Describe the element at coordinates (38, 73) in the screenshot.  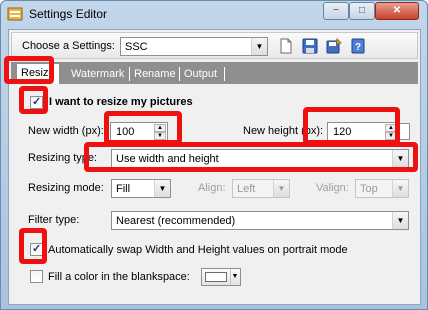
I see `tab-resize: Resize` at that location.